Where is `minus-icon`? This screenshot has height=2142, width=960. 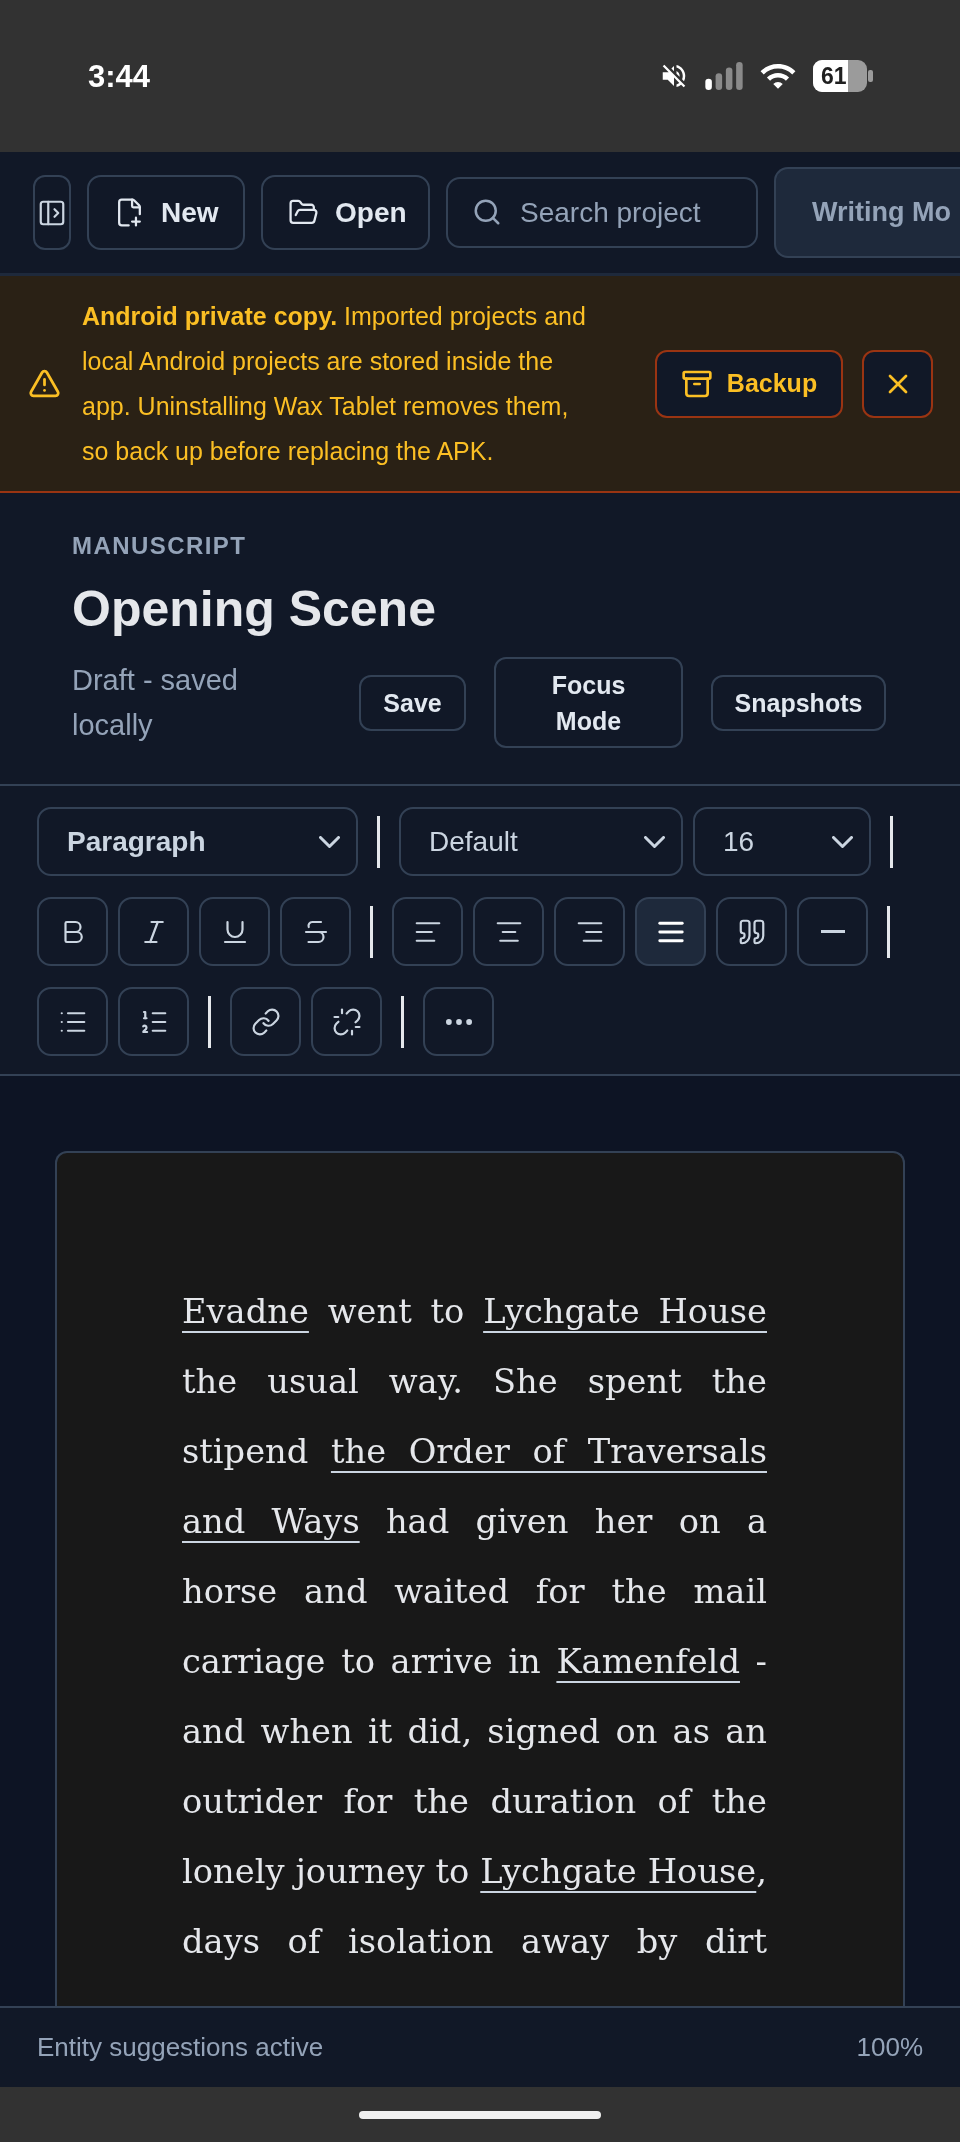 minus-icon is located at coordinates (832, 931).